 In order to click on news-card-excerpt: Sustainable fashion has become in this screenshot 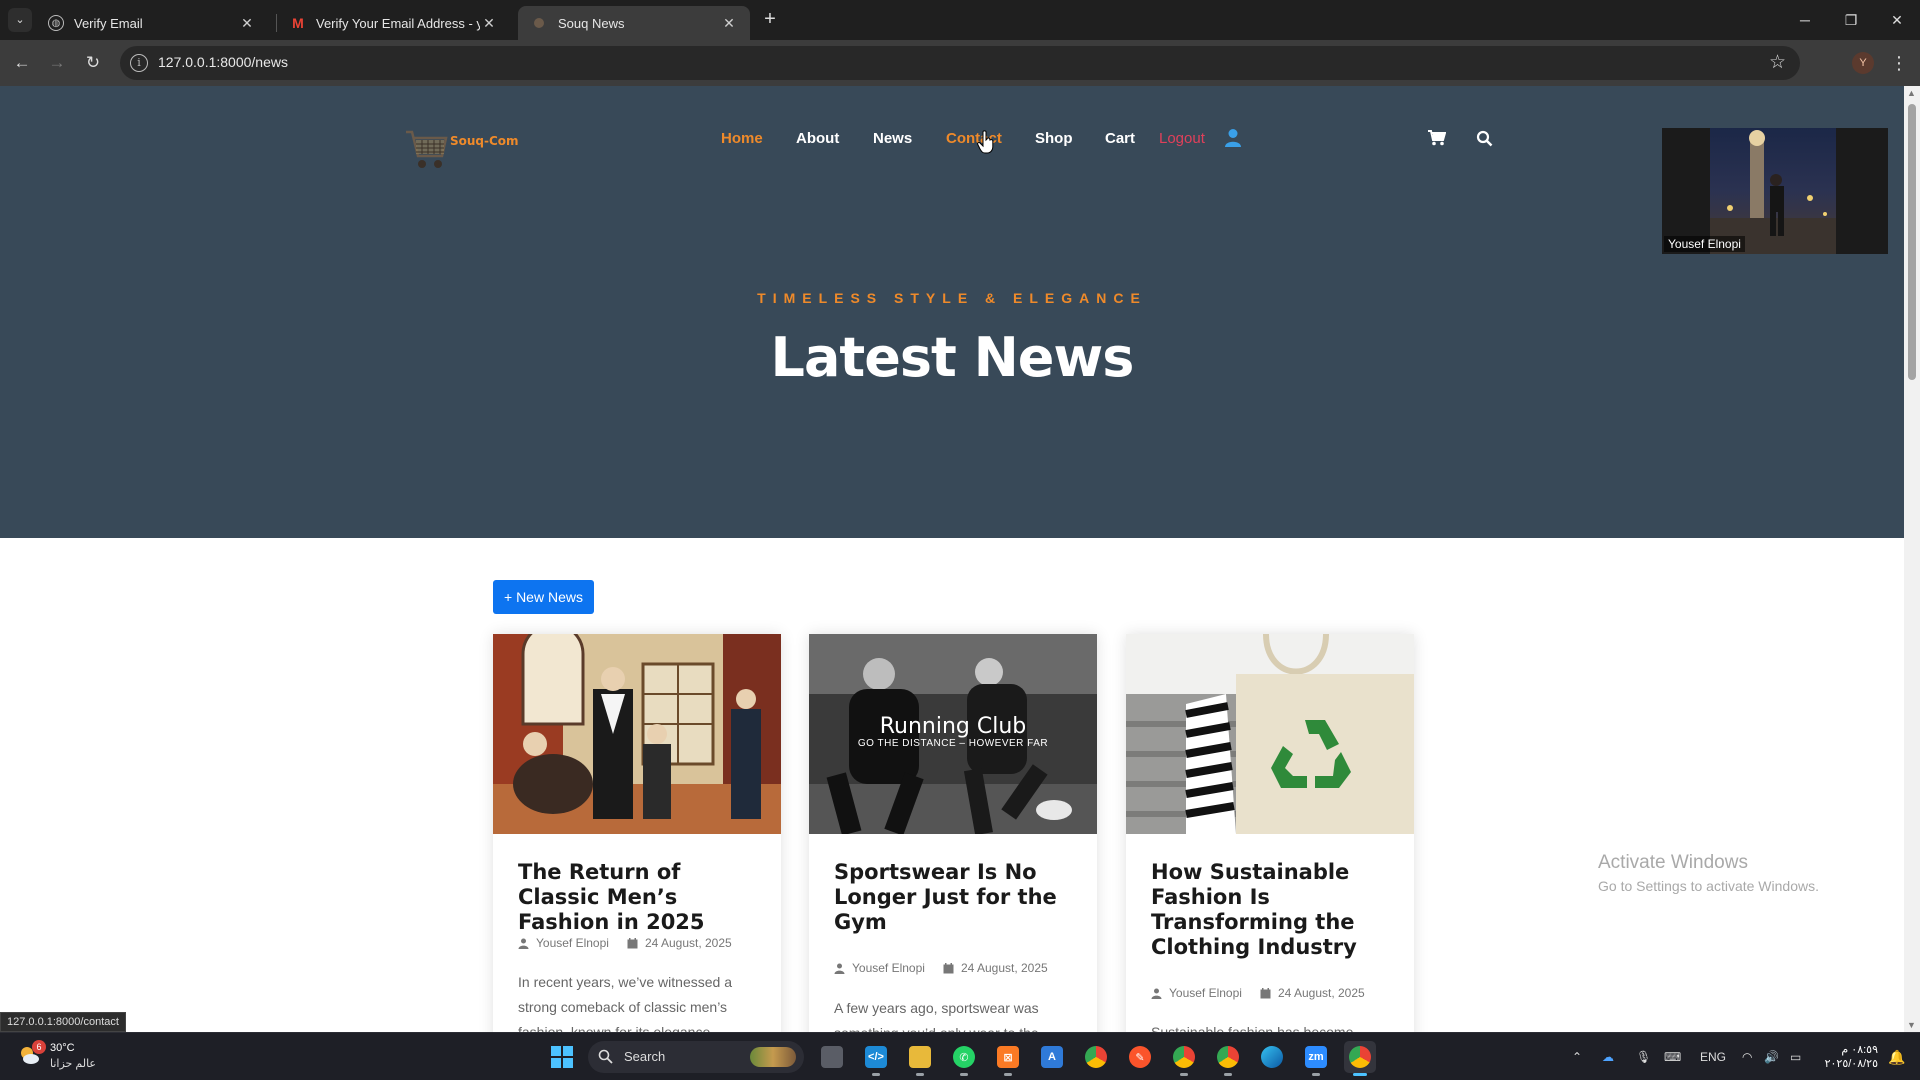, I will do `click(1252, 1028)`.